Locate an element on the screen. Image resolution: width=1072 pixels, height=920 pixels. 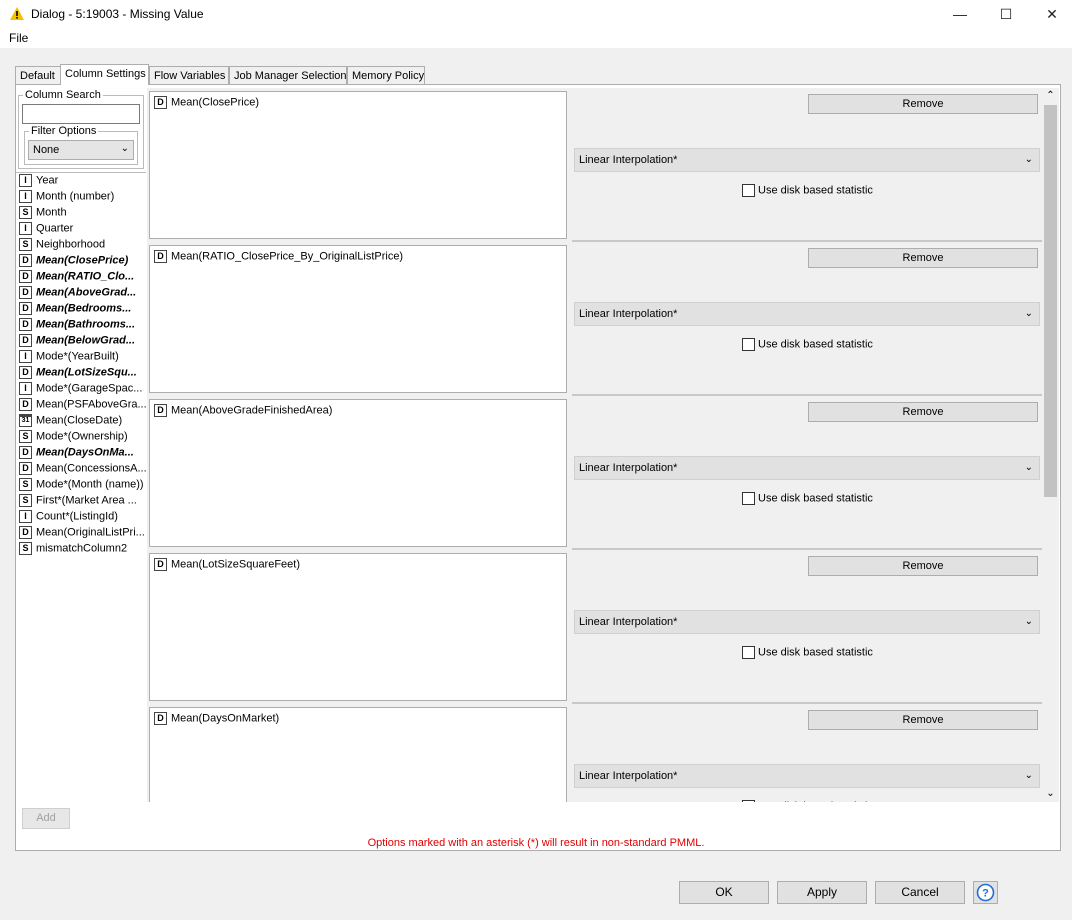
column-search-input is located at coordinates (81, 114).